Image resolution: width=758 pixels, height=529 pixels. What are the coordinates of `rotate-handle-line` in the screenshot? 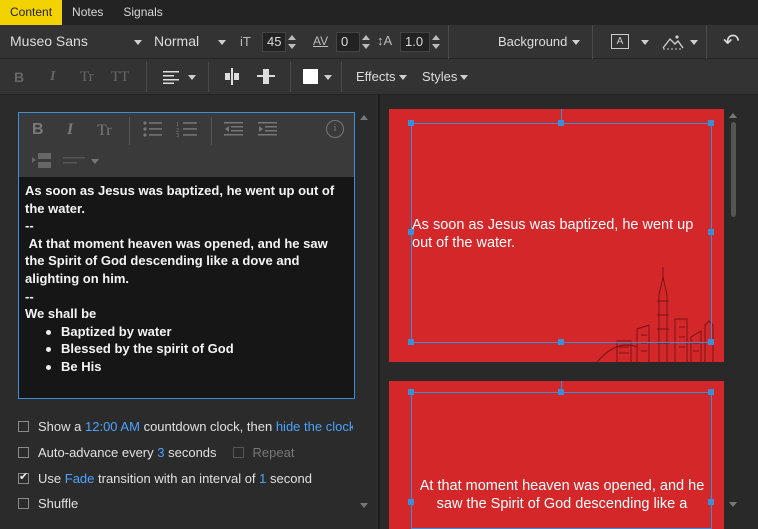 It's located at (561, 116).